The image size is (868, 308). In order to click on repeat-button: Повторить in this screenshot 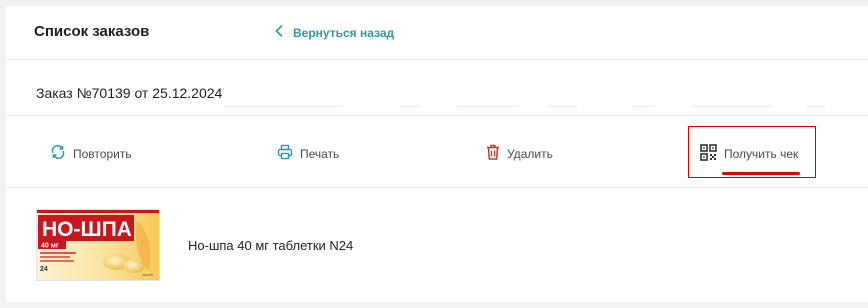, I will do `click(91, 153)`.